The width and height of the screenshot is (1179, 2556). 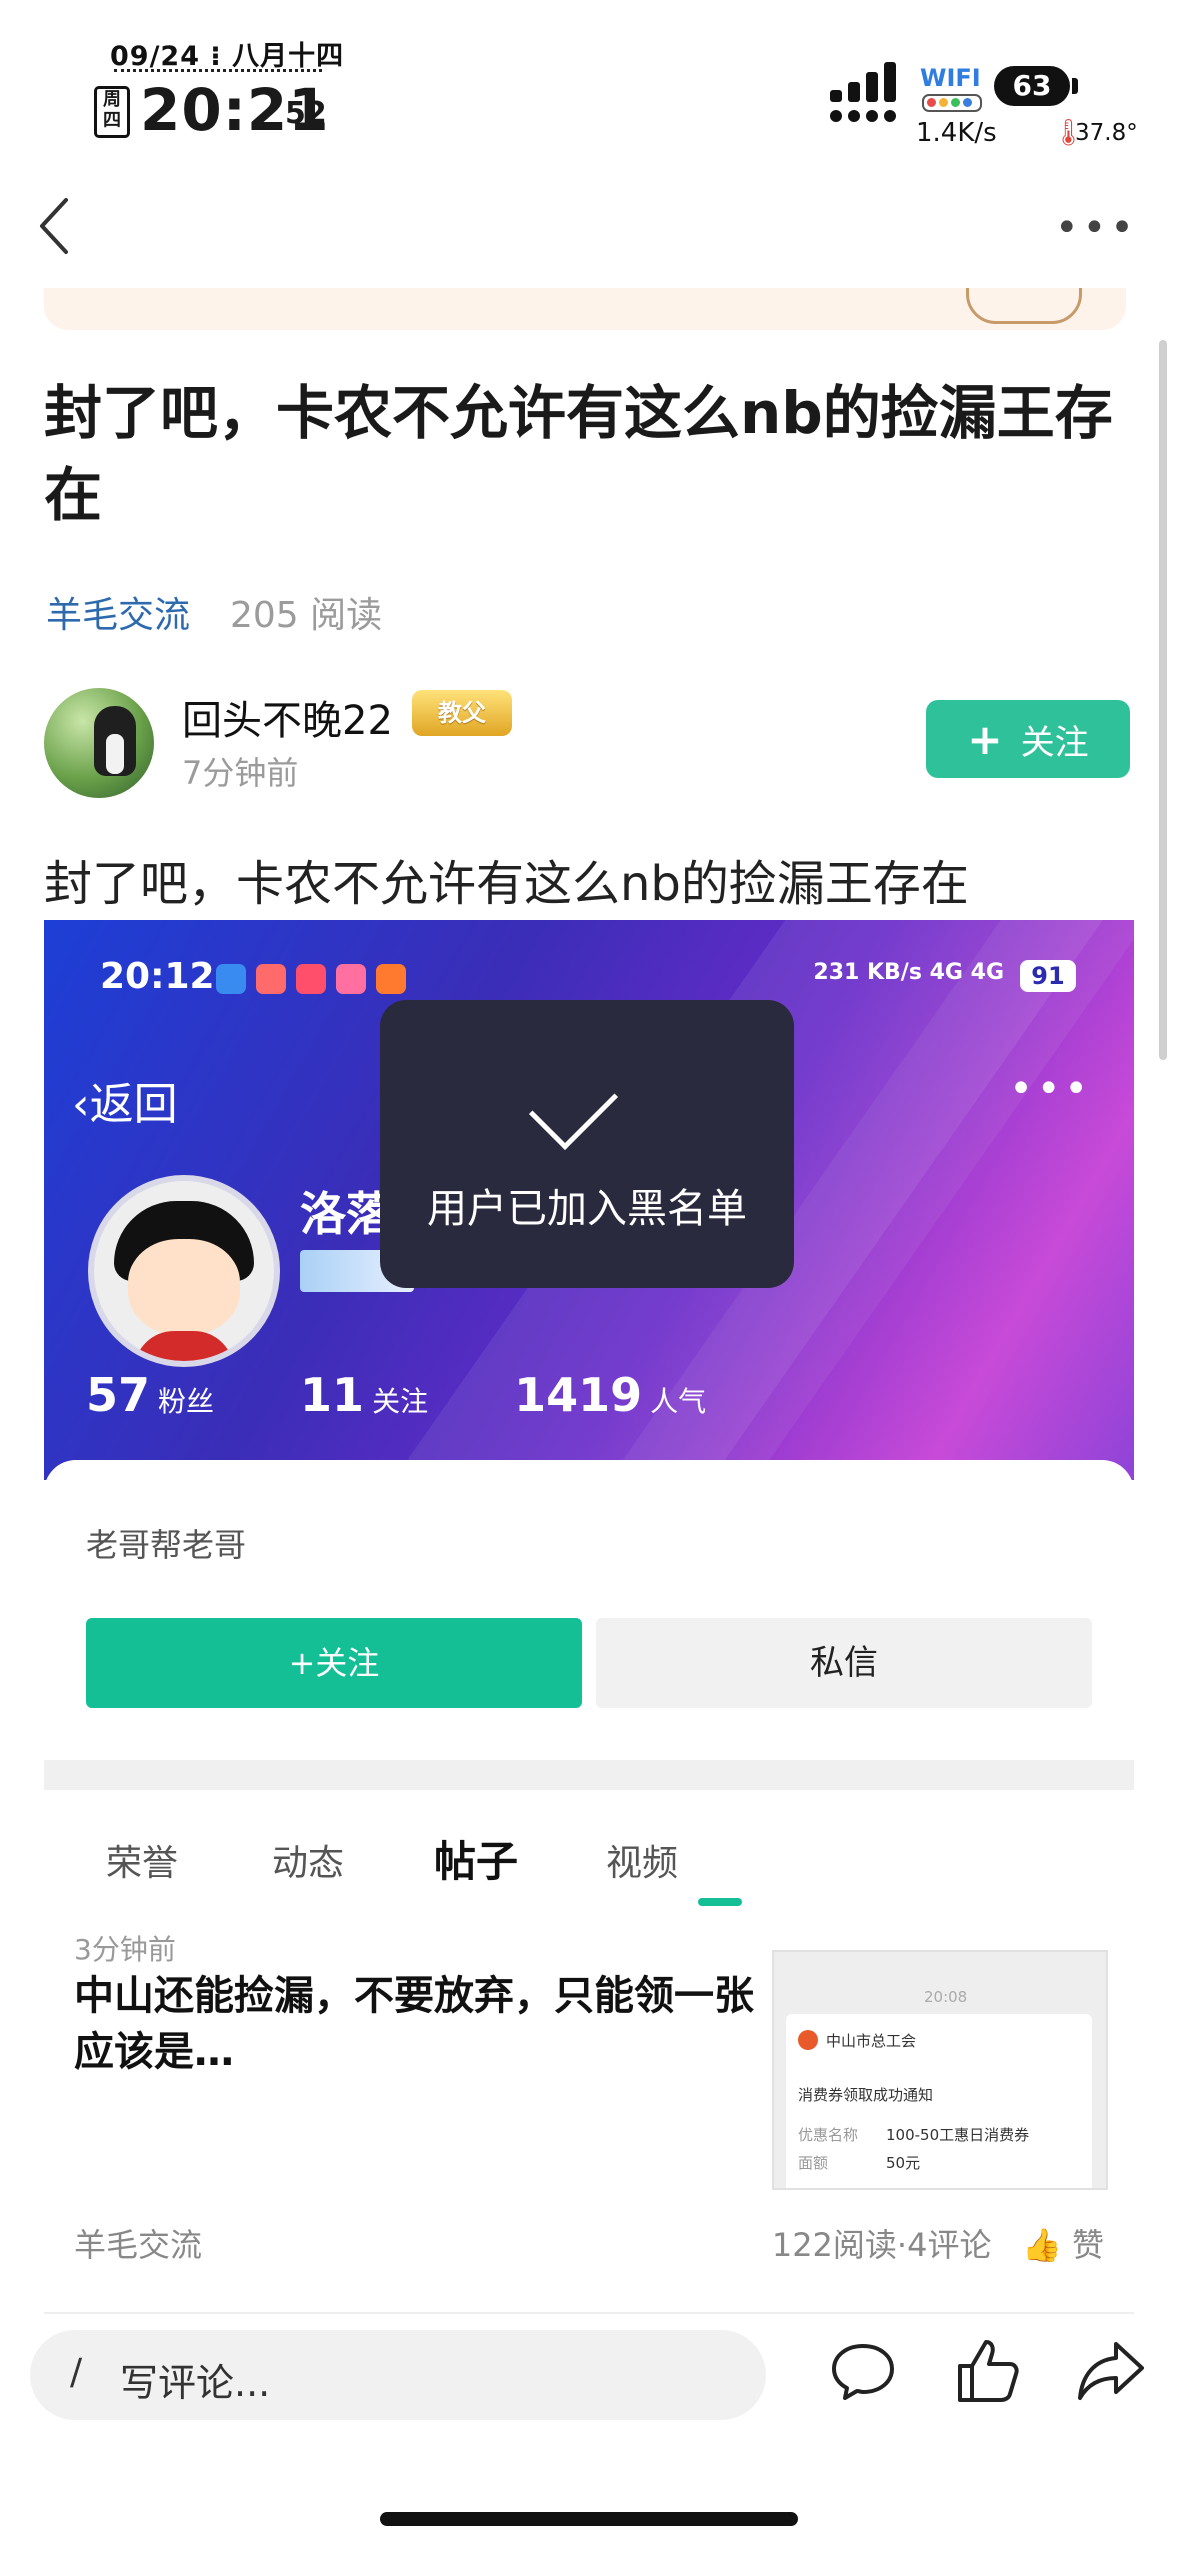 I want to click on embedded-speed: 231 KB/s, so click(x=867, y=972).